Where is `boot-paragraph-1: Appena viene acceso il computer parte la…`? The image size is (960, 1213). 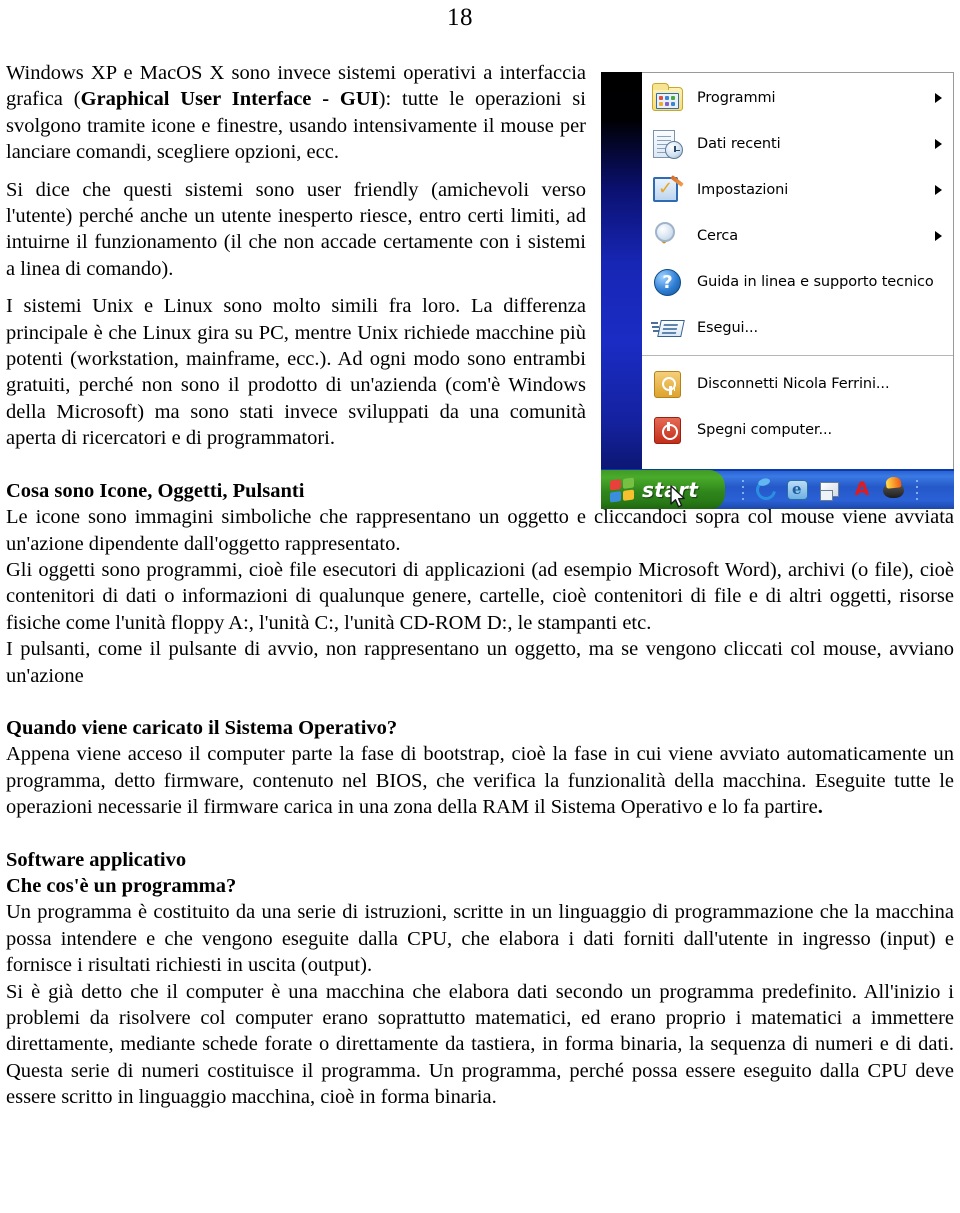
boot-paragraph-1: Appena viene acceso il computer parte la… is located at coordinates (480, 780).